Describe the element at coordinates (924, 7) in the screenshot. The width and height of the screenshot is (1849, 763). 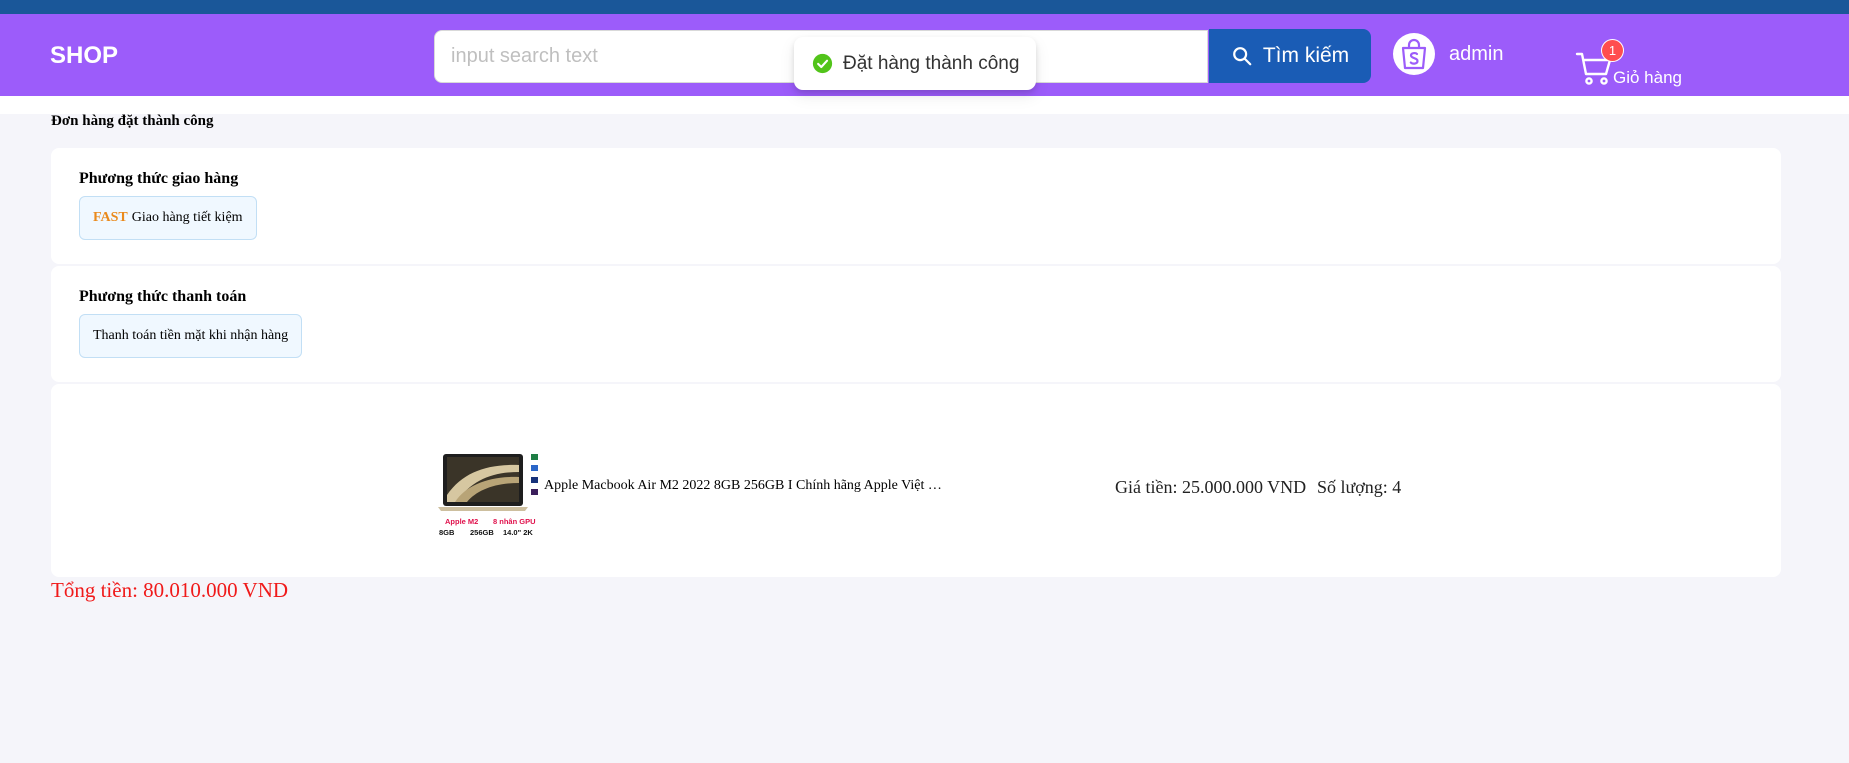
I see `top-strip` at that location.